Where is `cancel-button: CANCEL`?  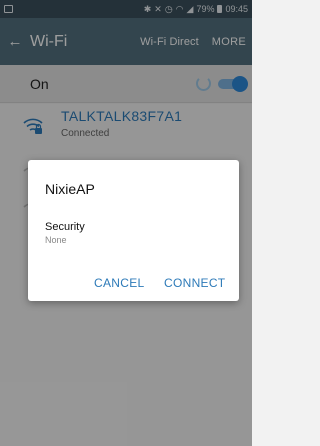
cancel-button: CANCEL is located at coordinates (119, 283).